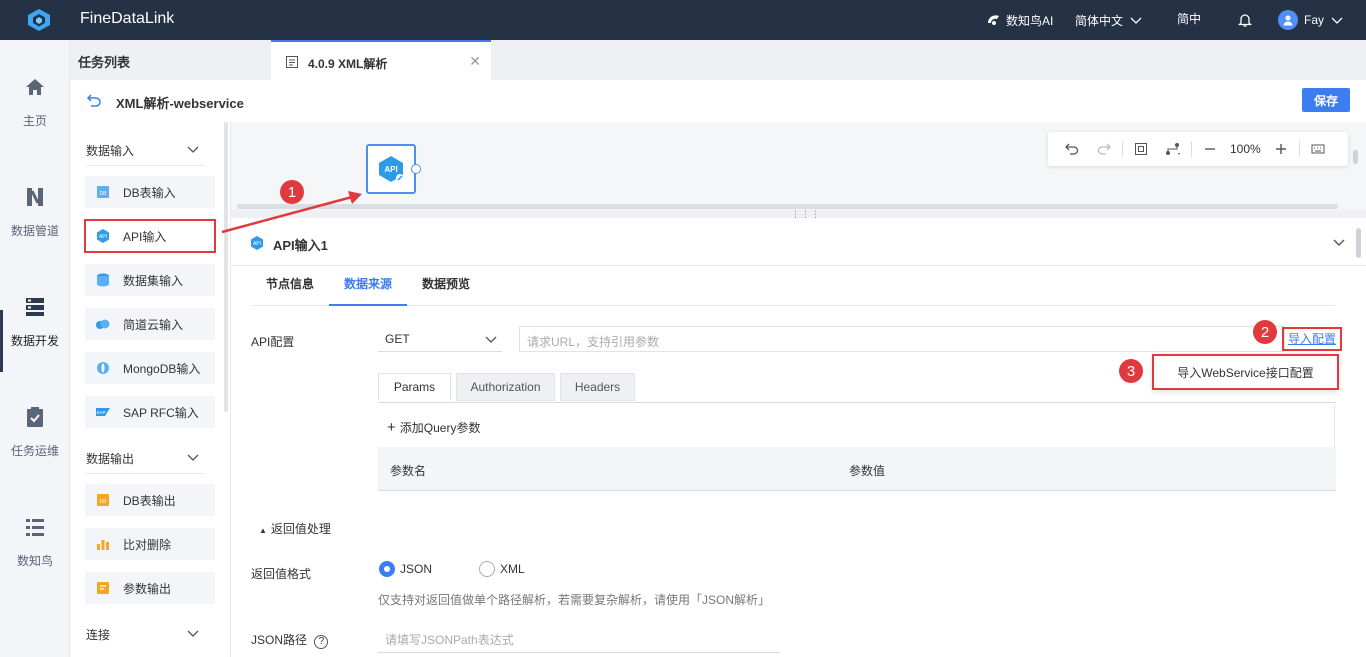  What do you see at coordinates (150, 368) in the screenshot?
I see `component-mongodb-input: MongoDB输入` at bounding box center [150, 368].